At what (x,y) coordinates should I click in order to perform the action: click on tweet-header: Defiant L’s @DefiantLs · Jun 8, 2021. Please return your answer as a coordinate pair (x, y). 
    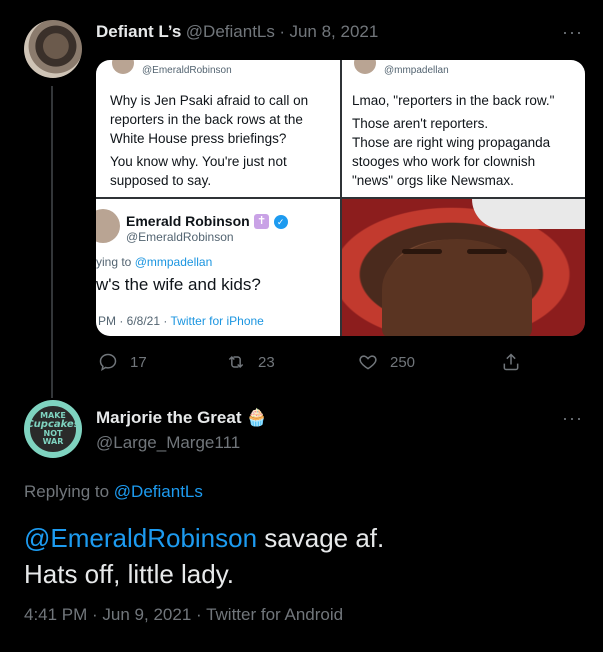
    Looking at the image, I should click on (237, 32).